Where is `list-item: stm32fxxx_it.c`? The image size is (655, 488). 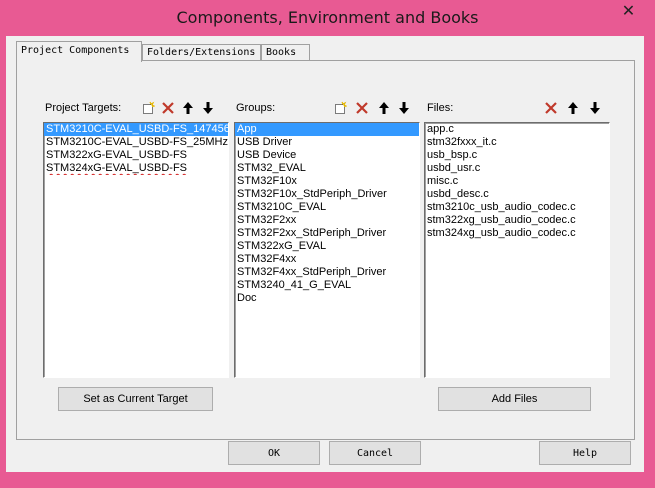
list-item: stm32fxxx_it.c is located at coordinates (517, 142).